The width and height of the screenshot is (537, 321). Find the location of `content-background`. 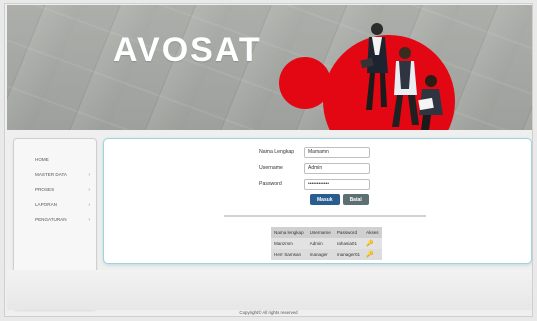

content-background is located at coordinates (269, 290).